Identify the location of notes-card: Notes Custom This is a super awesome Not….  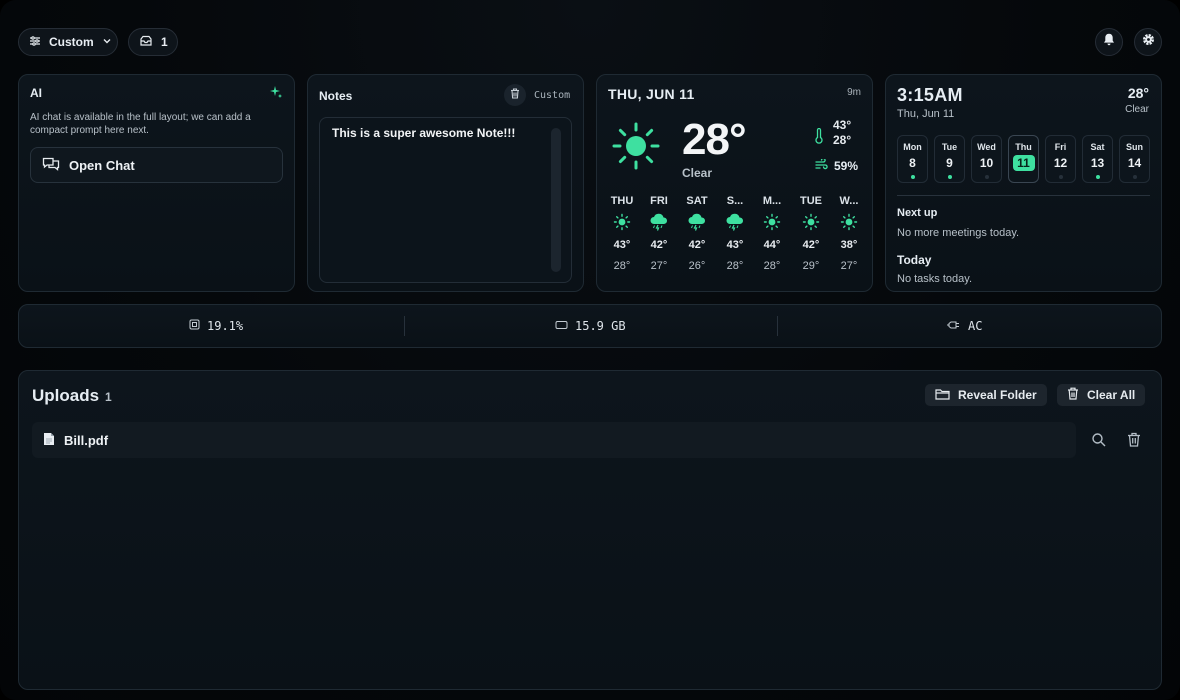
(445, 183).